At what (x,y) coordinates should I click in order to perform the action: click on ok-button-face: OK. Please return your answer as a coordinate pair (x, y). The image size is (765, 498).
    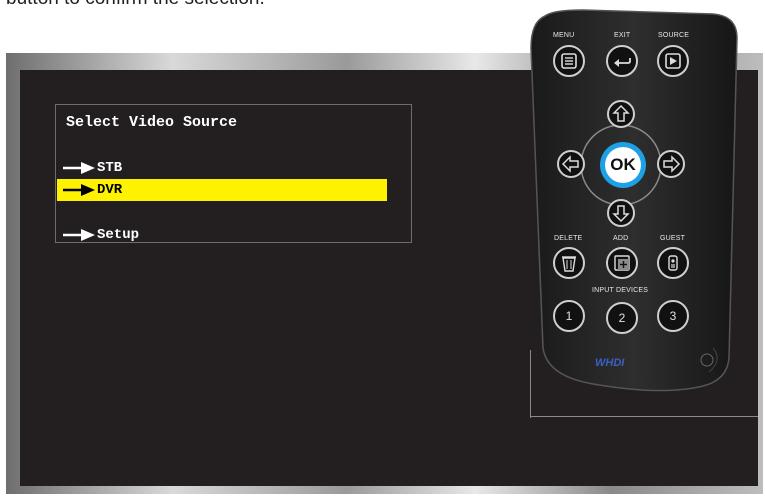
    Looking at the image, I should click on (623, 165).